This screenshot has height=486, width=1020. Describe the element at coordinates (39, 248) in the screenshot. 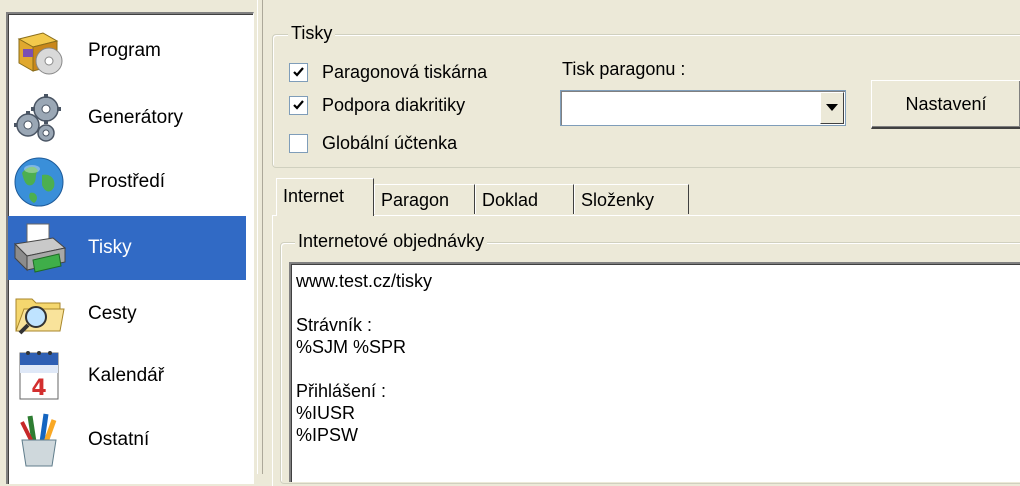

I see `printer-icon` at that location.